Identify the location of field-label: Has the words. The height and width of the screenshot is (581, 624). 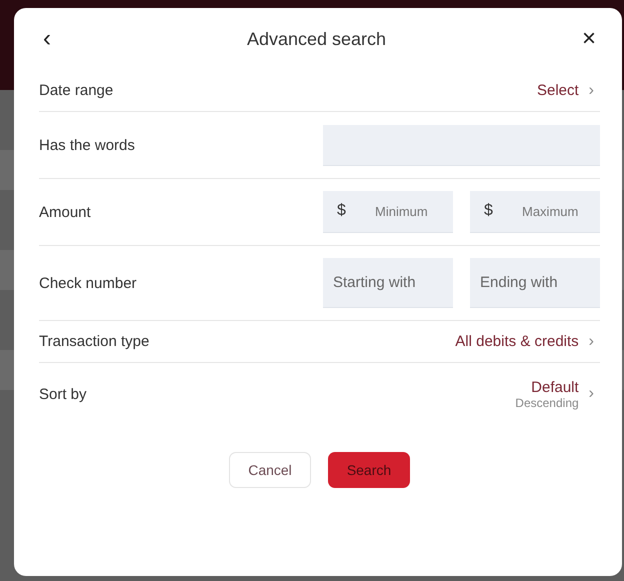
(87, 145).